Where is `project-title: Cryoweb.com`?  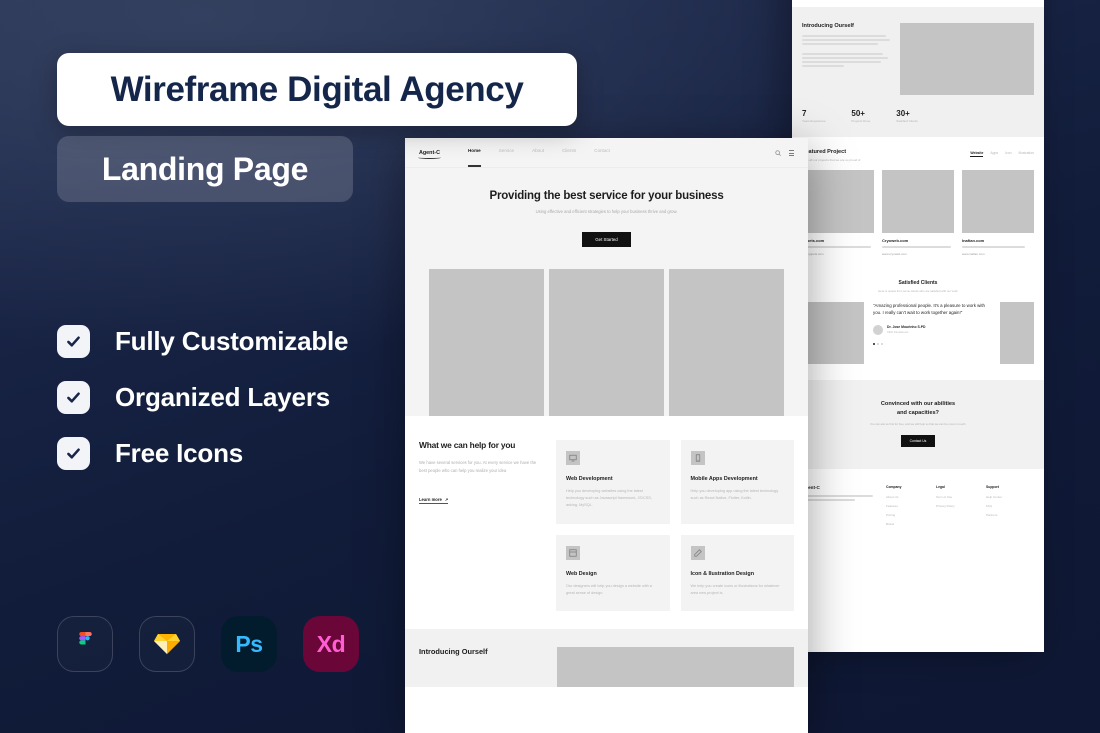 project-title: Cryoweb.com is located at coordinates (895, 240).